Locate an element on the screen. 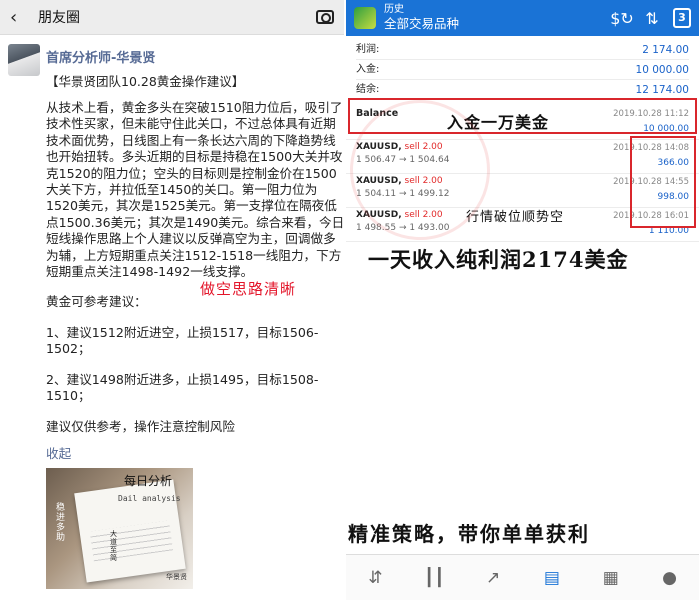  tip-short: 1、建议1512附近进空，止损1517，目标1506-1502； is located at coordinates (182, 340).